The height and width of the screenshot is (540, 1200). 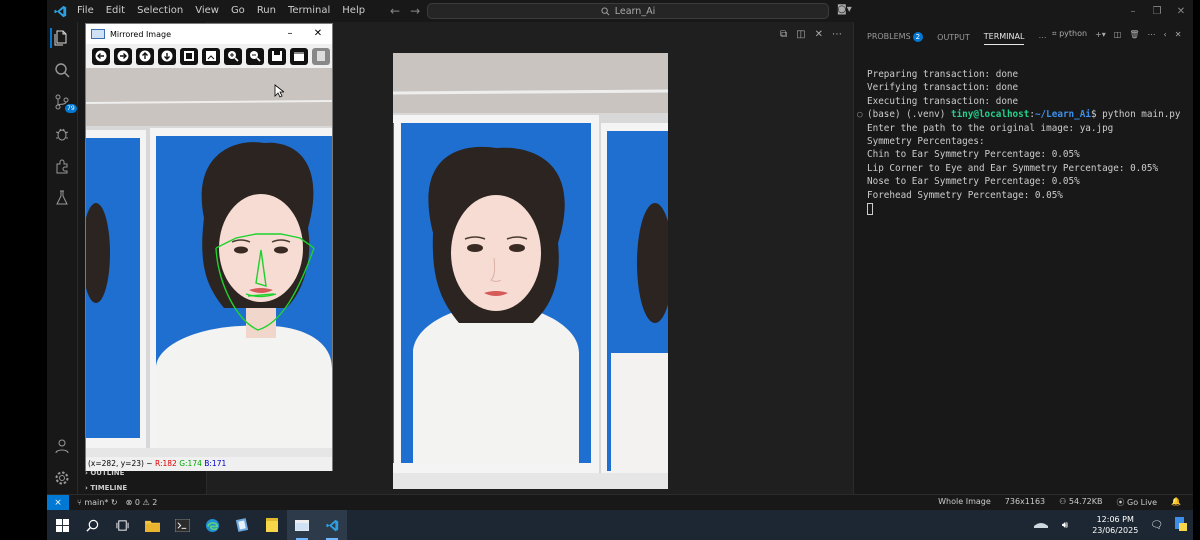 I want to click on clock-date: 23/06/2025, so click(x=1115, y=530).